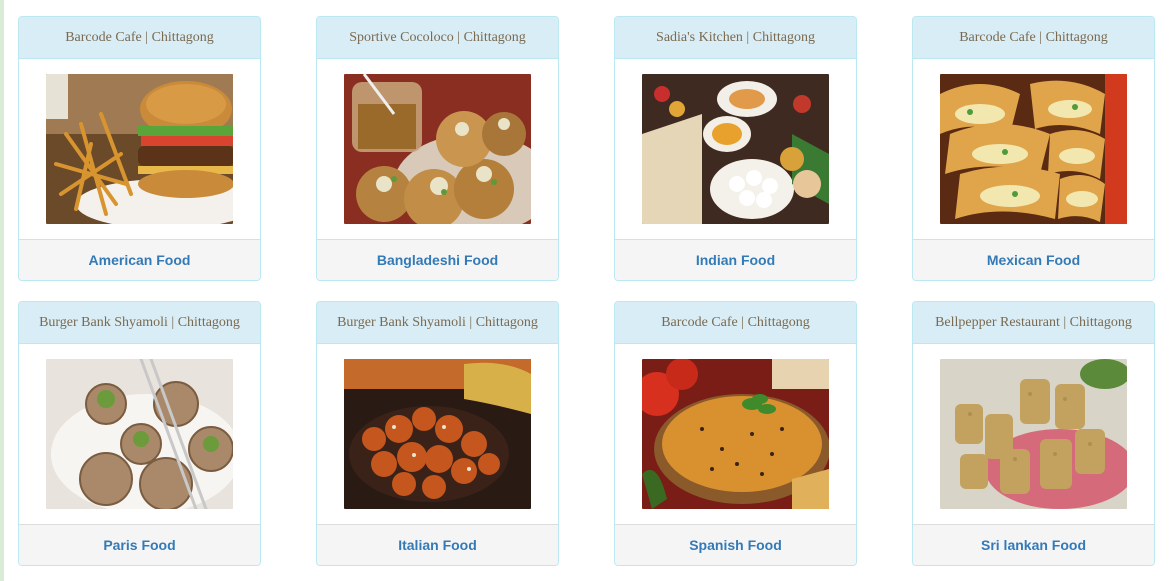 Image resolution: width=1169 pixels, height=581 pixels. I want to click on food-category-link: Italian Food, so click(437, 545).